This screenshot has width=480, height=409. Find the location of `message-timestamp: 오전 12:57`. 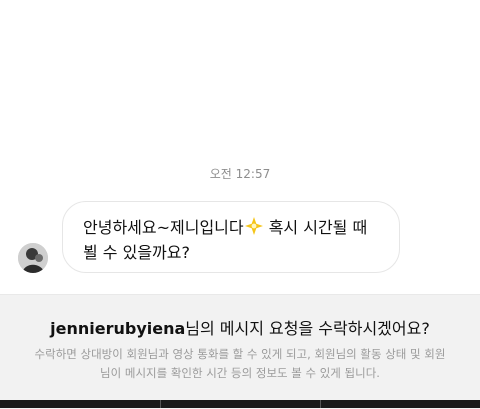

message-timestamp: 오전 12:57 is located at coordinates (240, 174).